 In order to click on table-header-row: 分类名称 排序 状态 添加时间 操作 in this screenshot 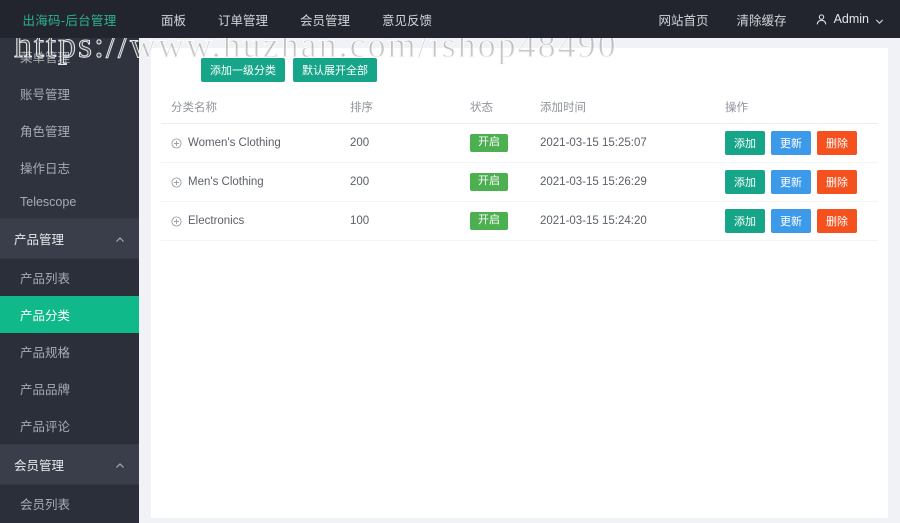, I will do `click(519, 108)`.